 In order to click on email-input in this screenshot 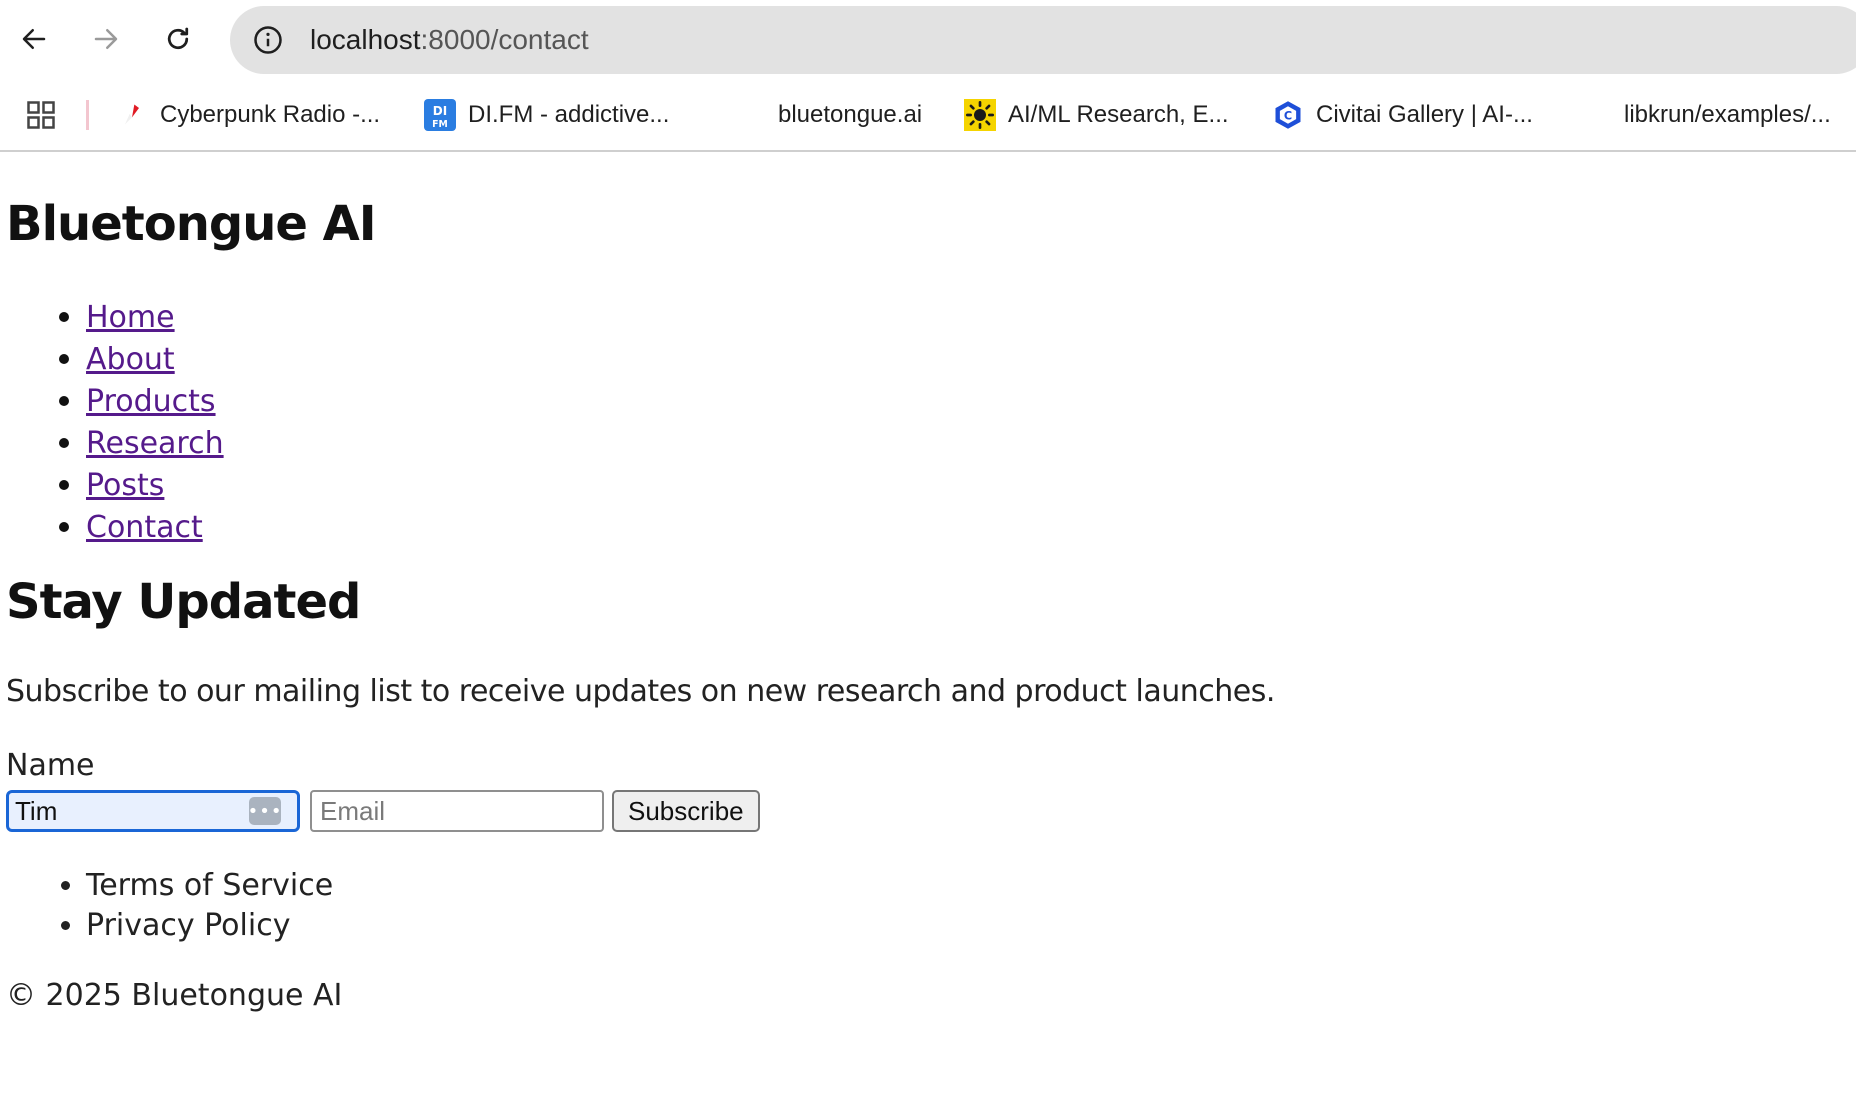, I will do `click(457, 811)`.